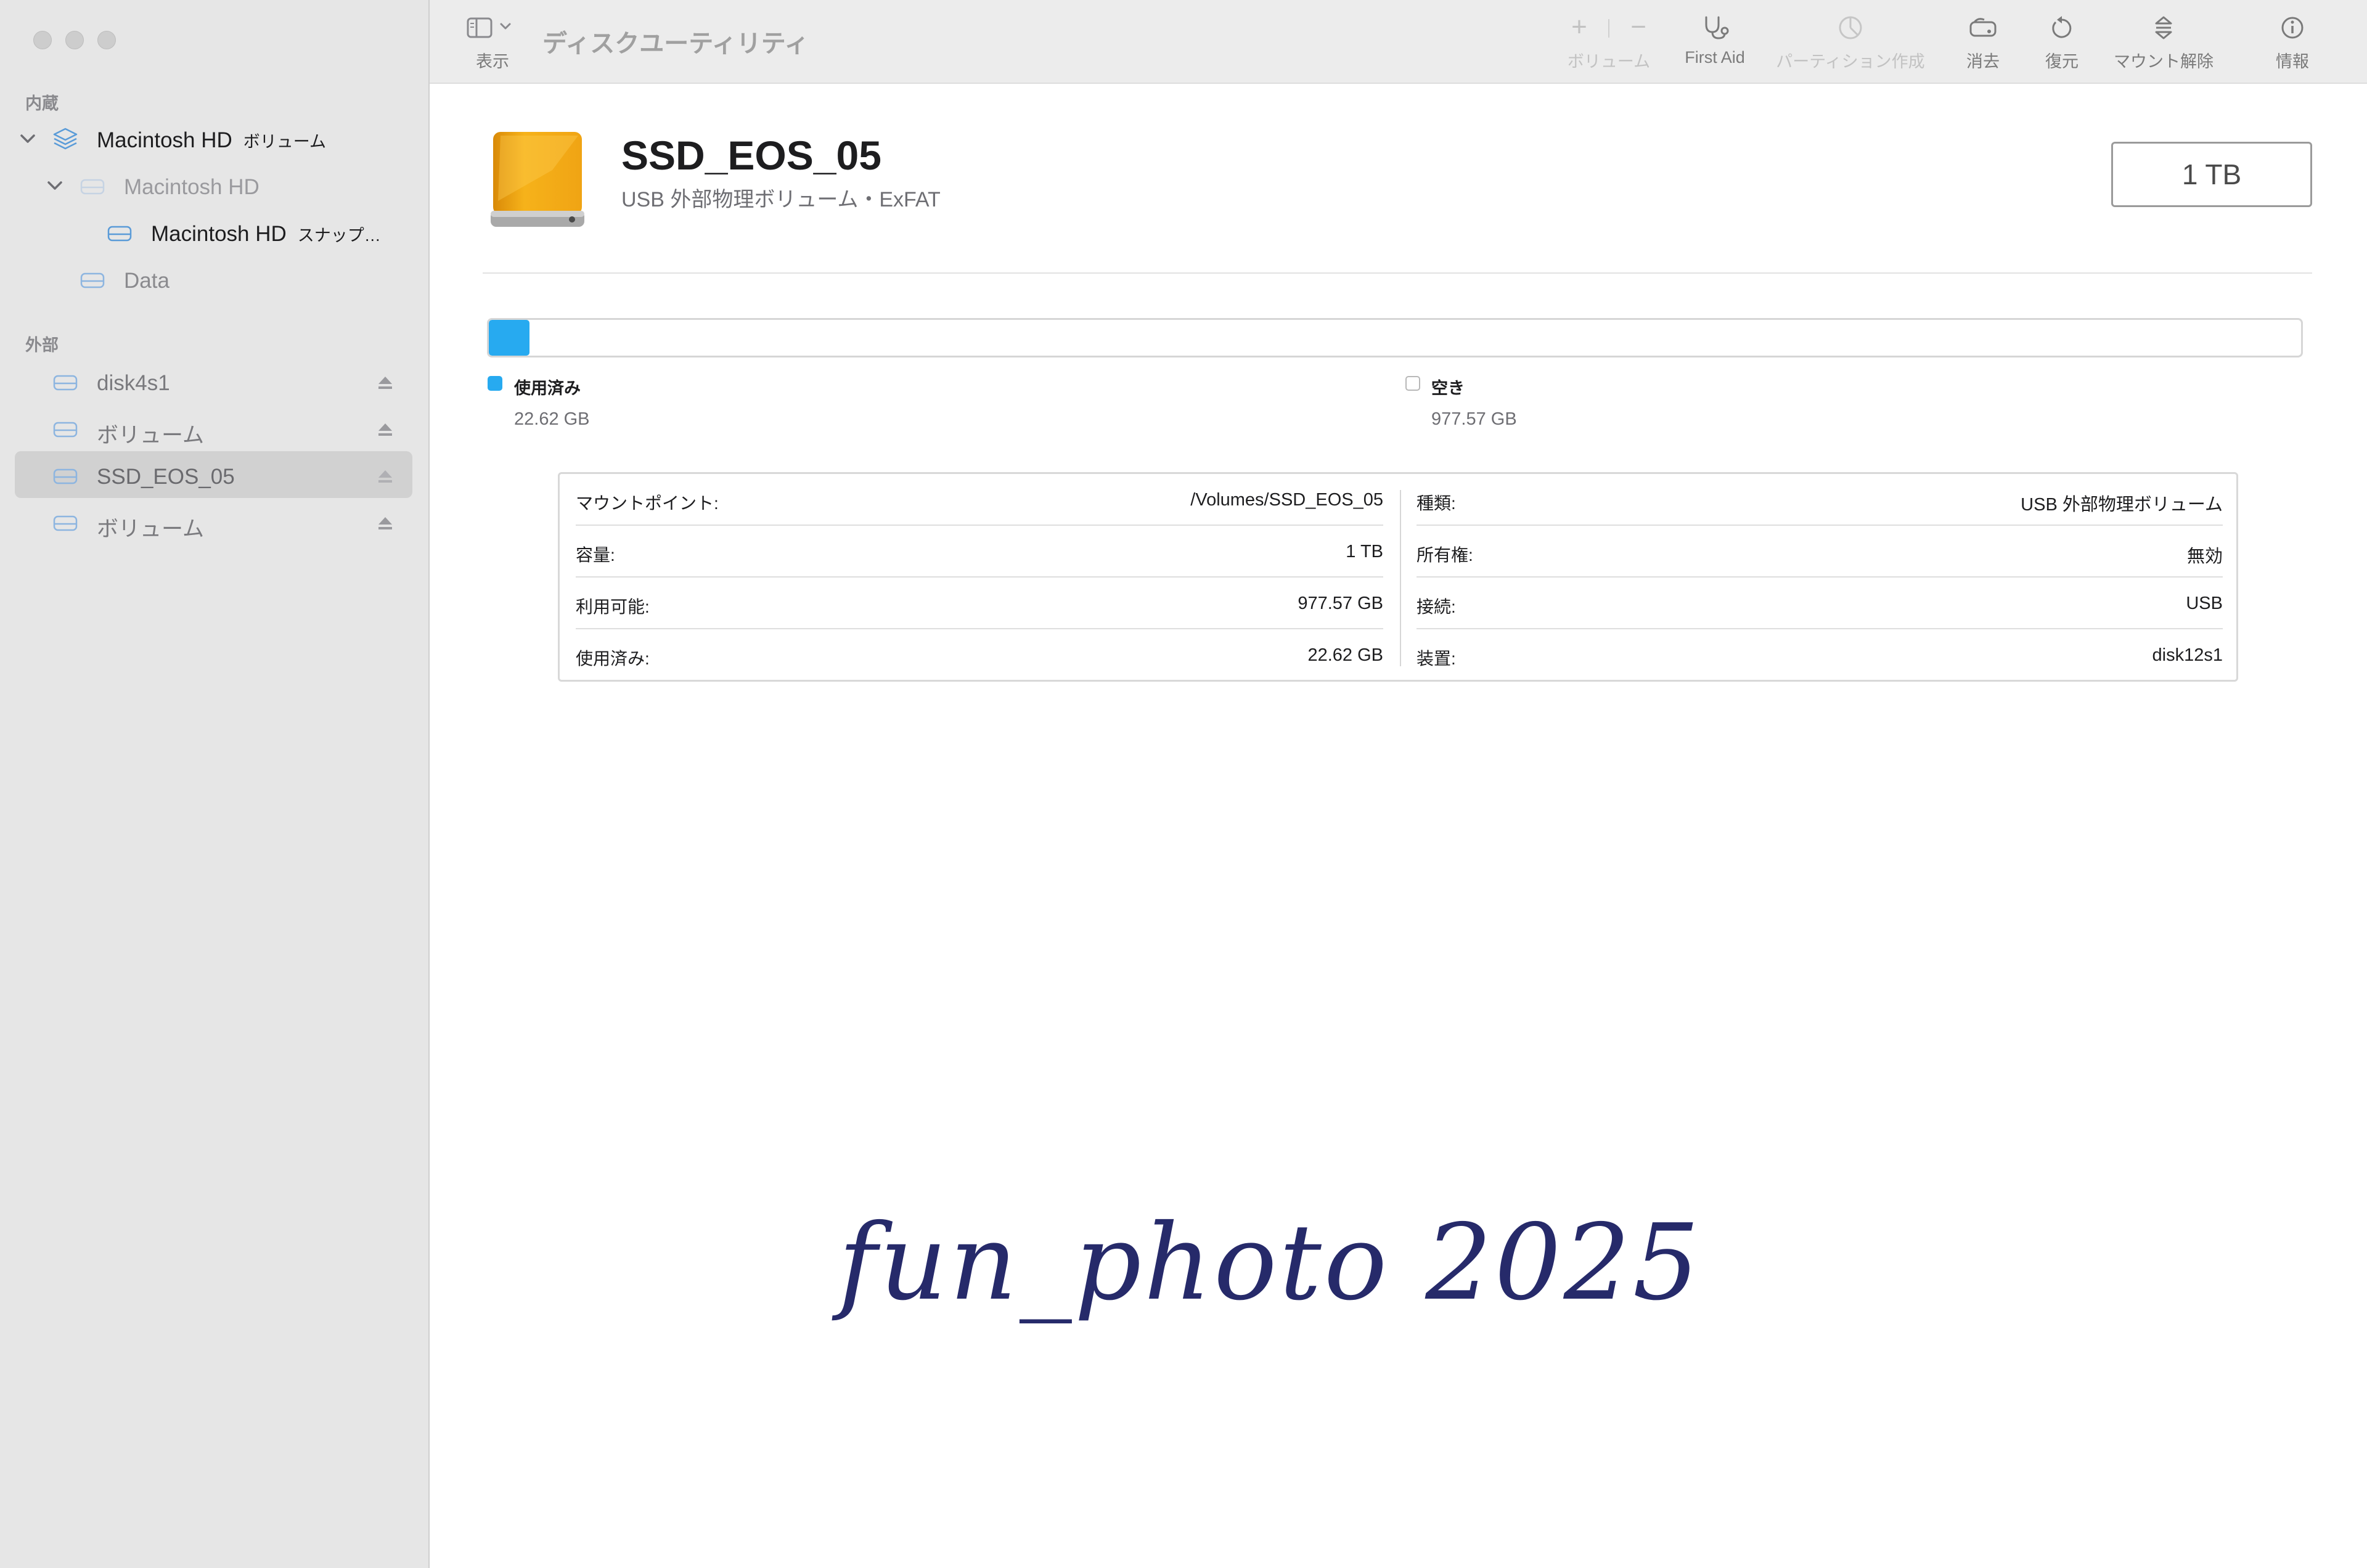 The height and width of the screenshot is (1568, 2367). What do you see at coordinates (2211, 174) in the screenshot?
I see `capacity-badge: 1 TB` at bounding box center [2211, 174].